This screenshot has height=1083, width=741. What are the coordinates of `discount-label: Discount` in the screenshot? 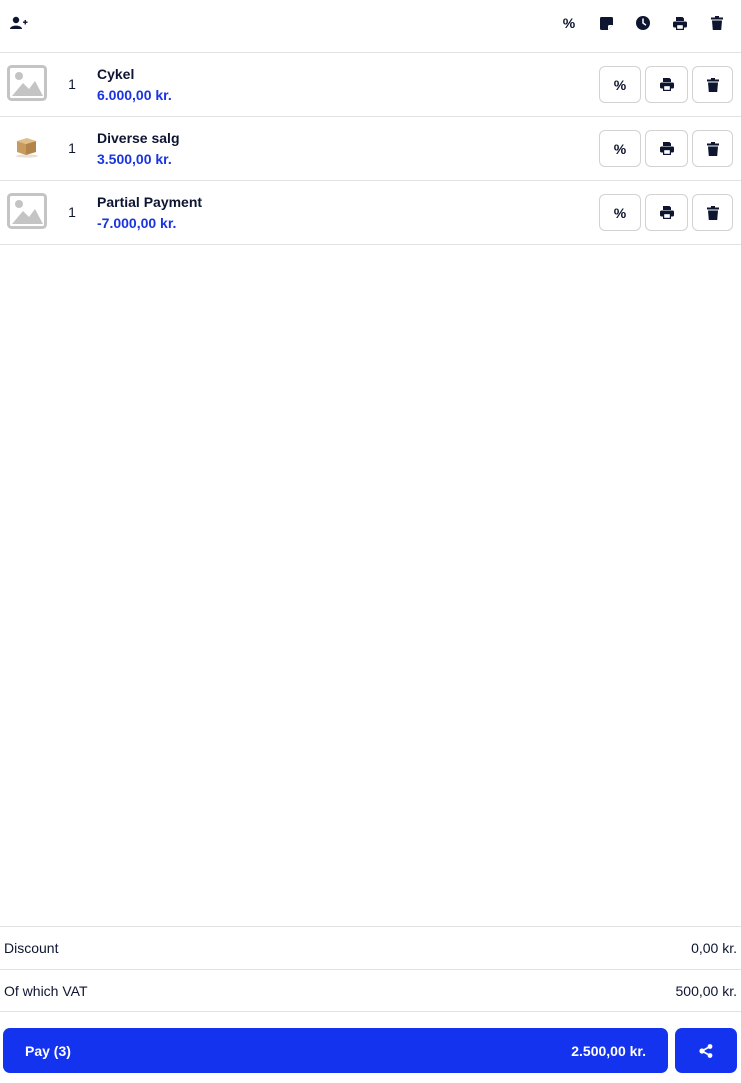 It's located at (31, 948).